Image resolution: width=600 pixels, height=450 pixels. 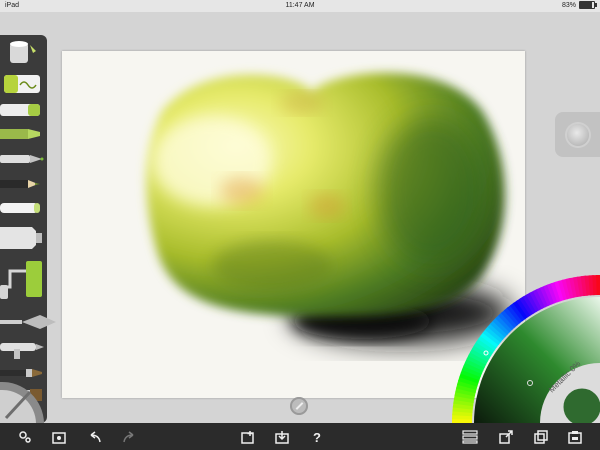 I want to click on duplicate-button, so click(x=541, y=437).